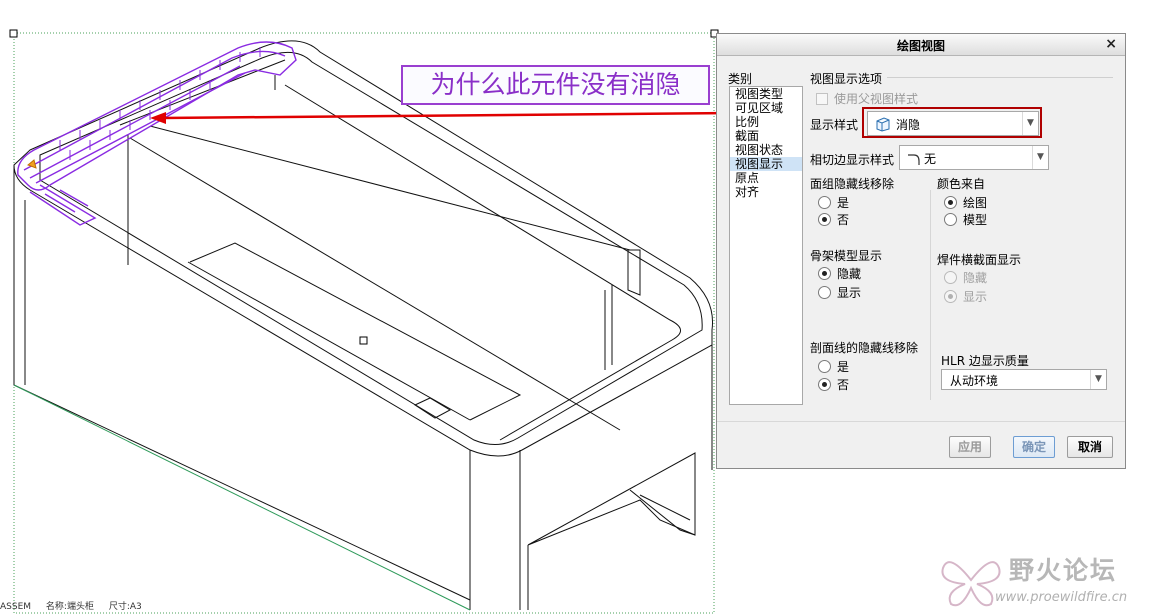 The height and width of the screenshot is (616, 1149). What do you see at coordinates (125, 607) in the screenshot?
I see `sheet-size-label: 尺寸:A3` at bounding box center [125, 607].